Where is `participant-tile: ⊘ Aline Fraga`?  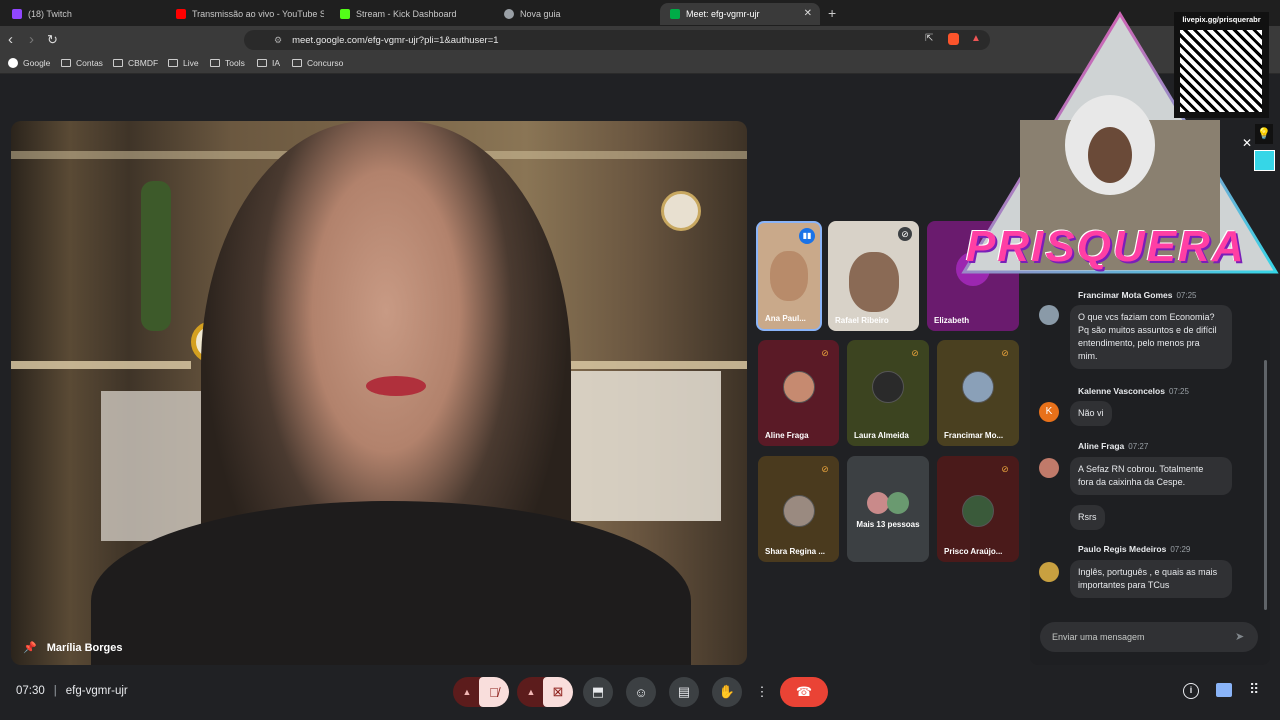
participant-tile: ⊘ Aline Fraga is located at coordinates (798, 393).